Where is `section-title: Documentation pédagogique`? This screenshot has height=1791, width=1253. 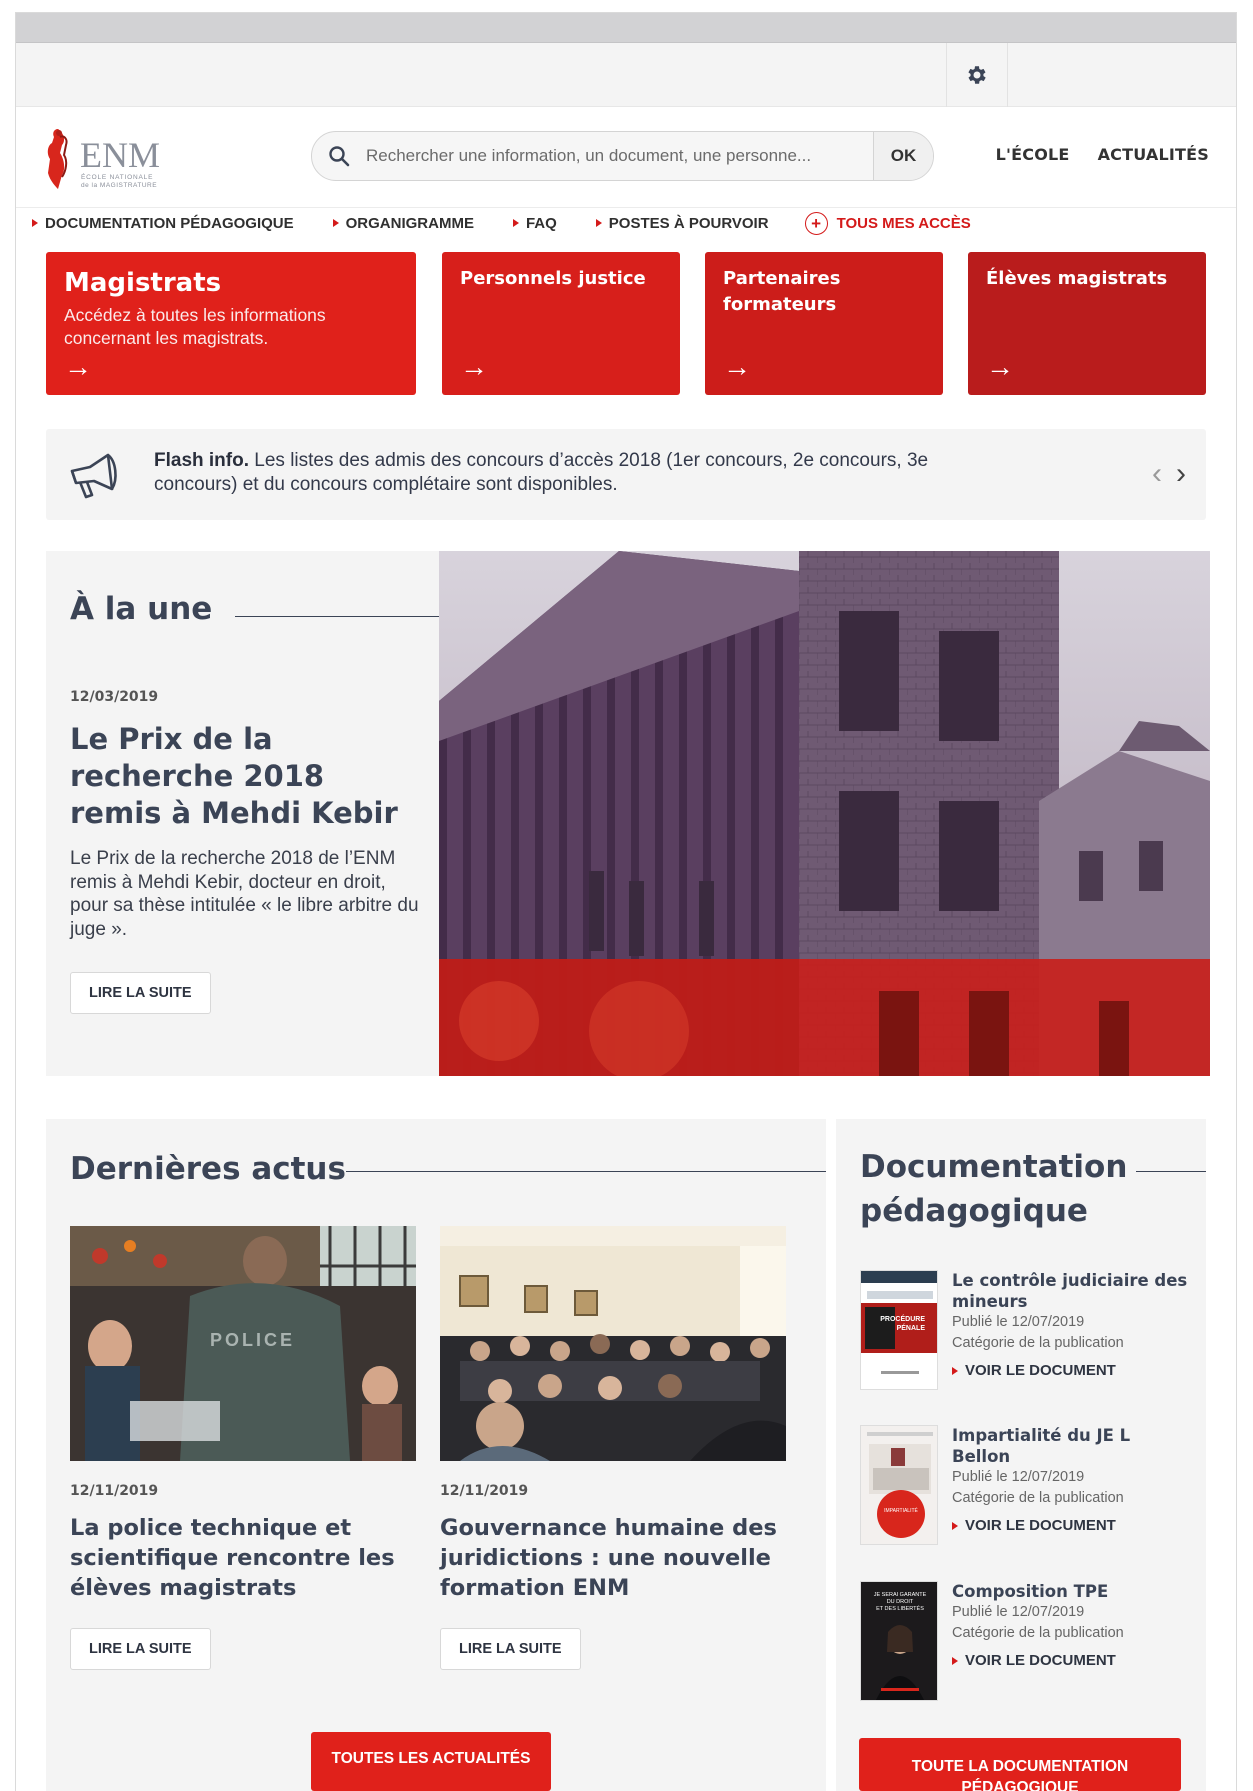
section-title: Documentation pédagogique is located at coordinates (994, 1189).